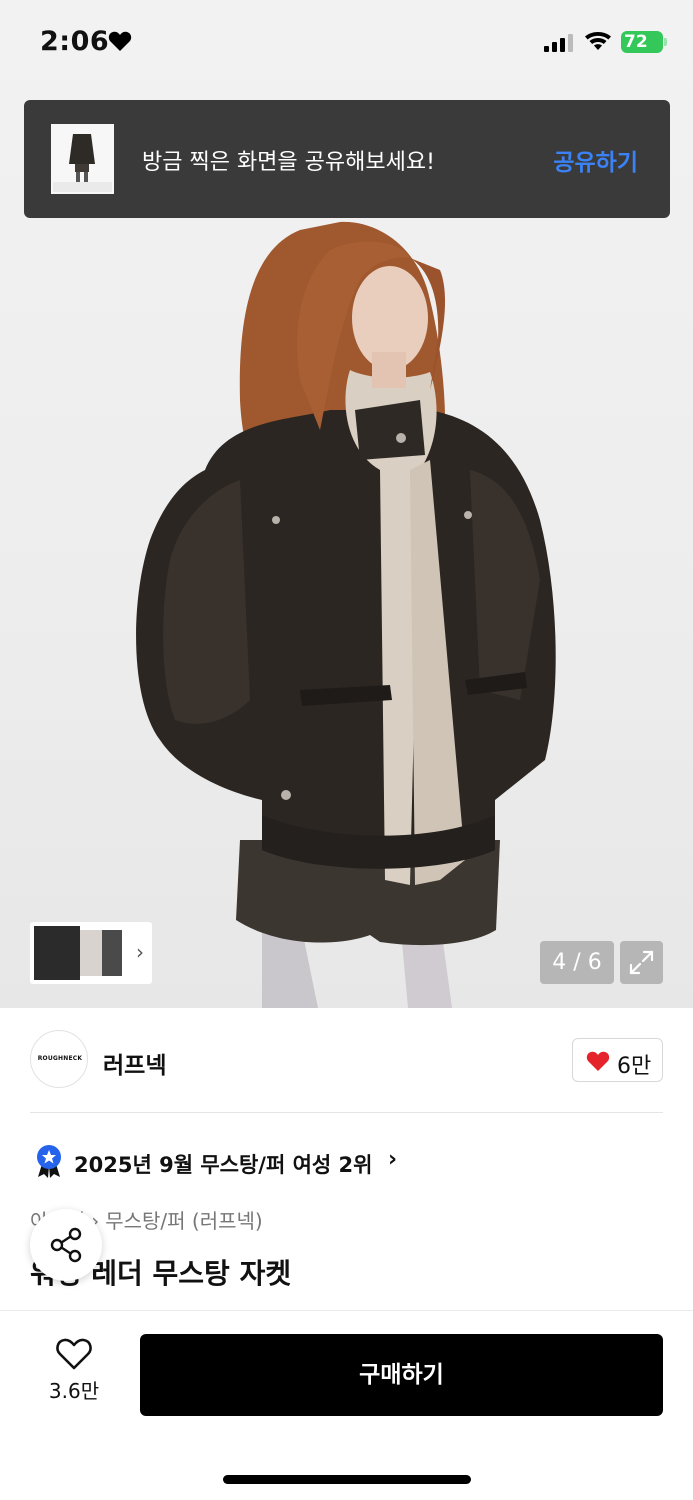 This screenshot has height=1500, width=693. What do you see at coordinates (558, 43) in the screenshot?
I see `cellular-signal-icon` at bounding box center [558, 43].